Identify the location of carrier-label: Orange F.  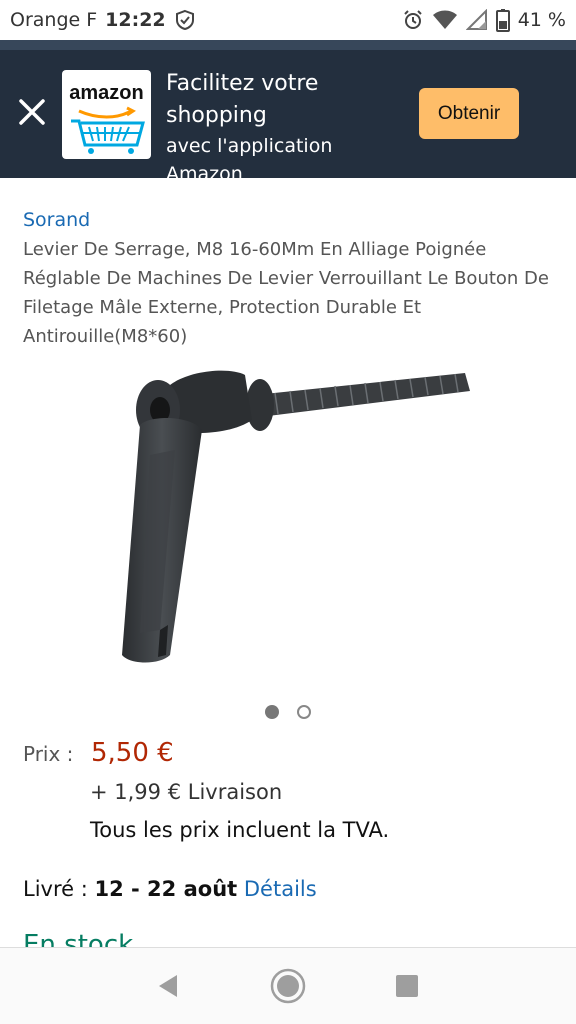
(54, 20).